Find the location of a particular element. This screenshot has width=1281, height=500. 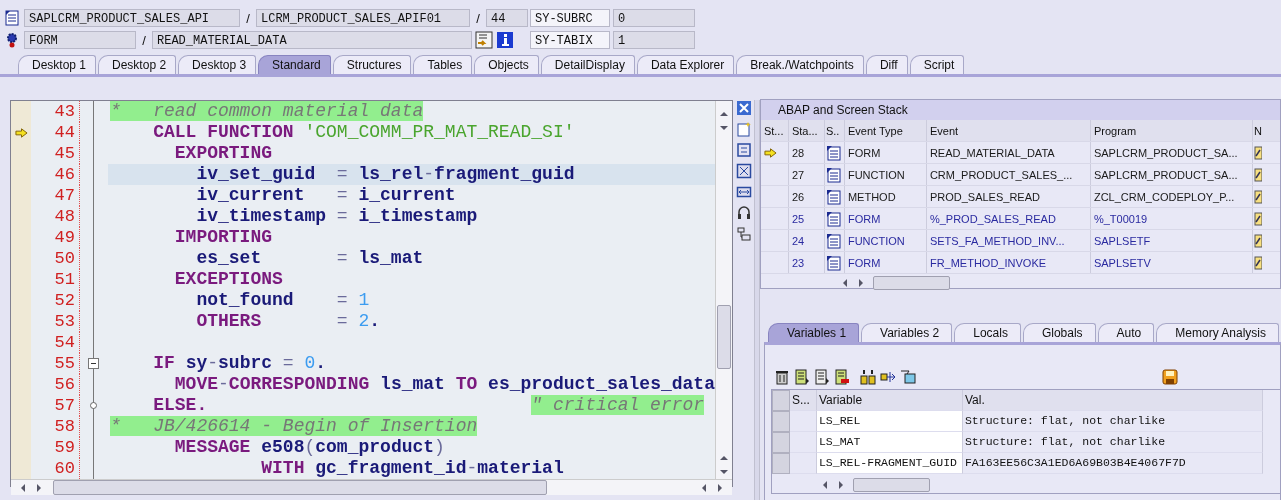

list-remove-icon is located at coordinates (841, 377).